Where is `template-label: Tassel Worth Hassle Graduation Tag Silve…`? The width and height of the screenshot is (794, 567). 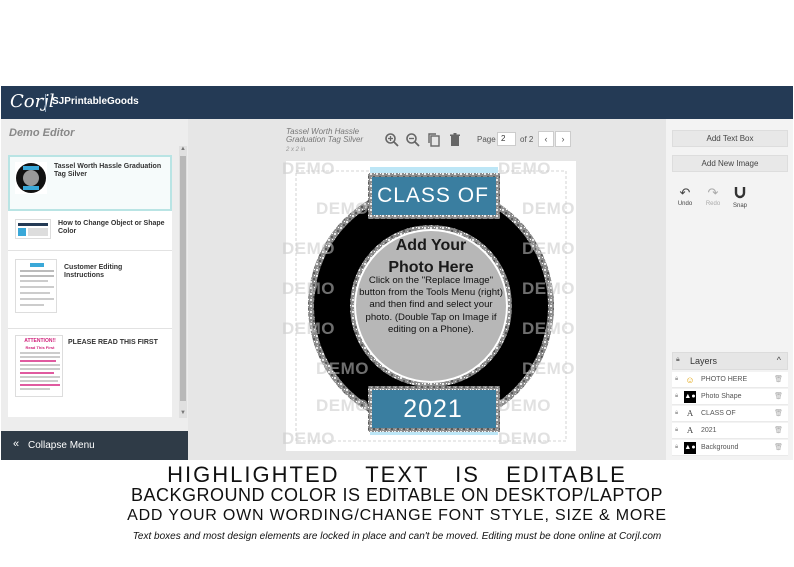 template-label: Tassel Worth Hassle Graduation Tag Silve… is located at coordinates (108, 170).